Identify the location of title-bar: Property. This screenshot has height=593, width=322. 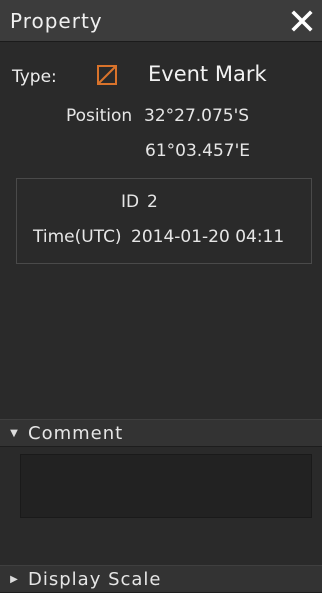
(161, 21).